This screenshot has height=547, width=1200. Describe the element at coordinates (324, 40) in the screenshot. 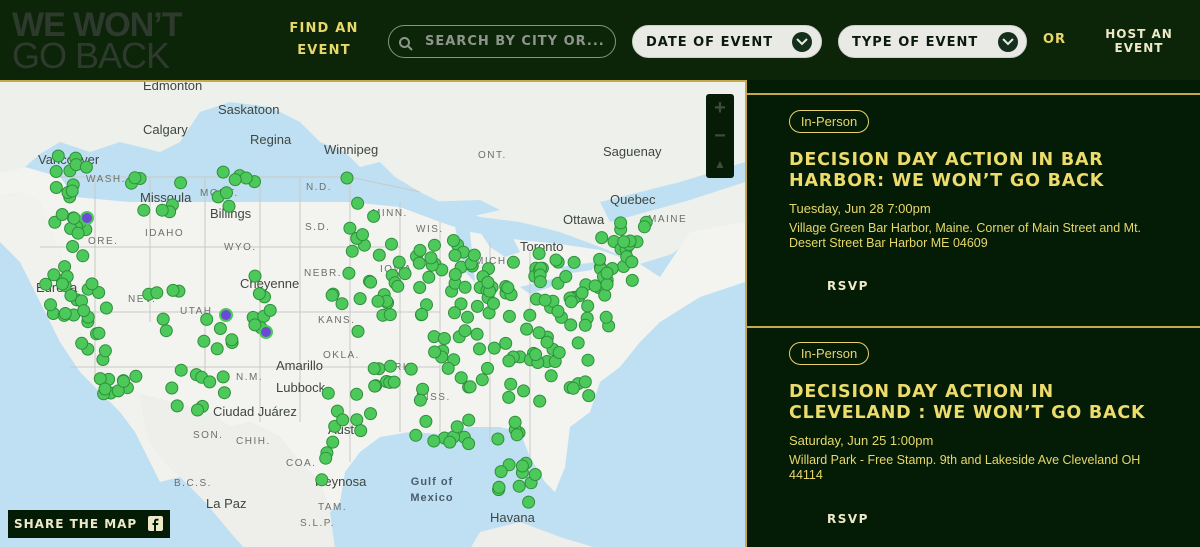

I see `find-event-link: FIND AN EVENT` at that location.